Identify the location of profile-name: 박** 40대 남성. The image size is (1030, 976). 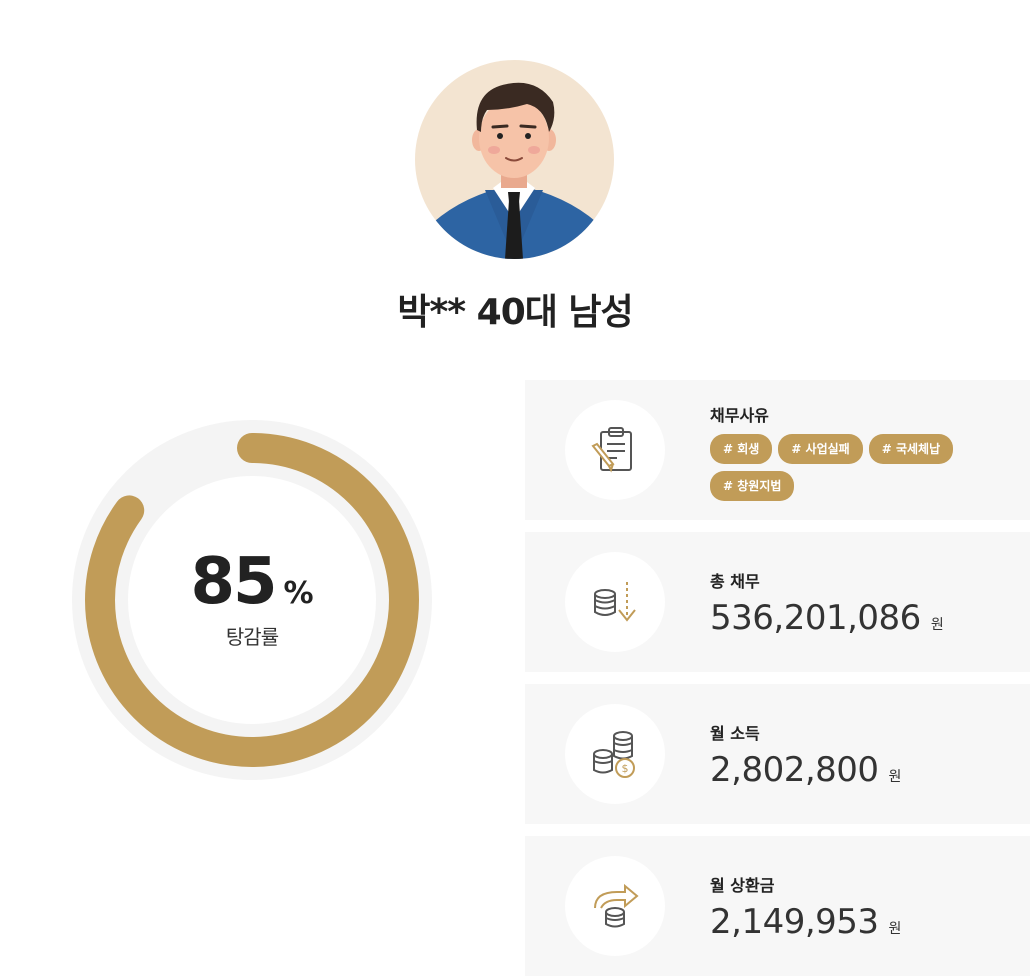
(515, 312).